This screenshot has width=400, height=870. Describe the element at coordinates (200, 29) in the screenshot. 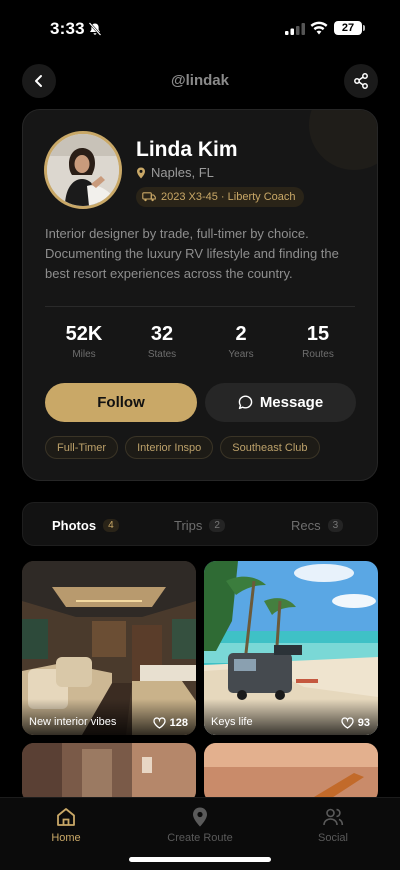

I see `status-bar: 3:33 27` at that location.